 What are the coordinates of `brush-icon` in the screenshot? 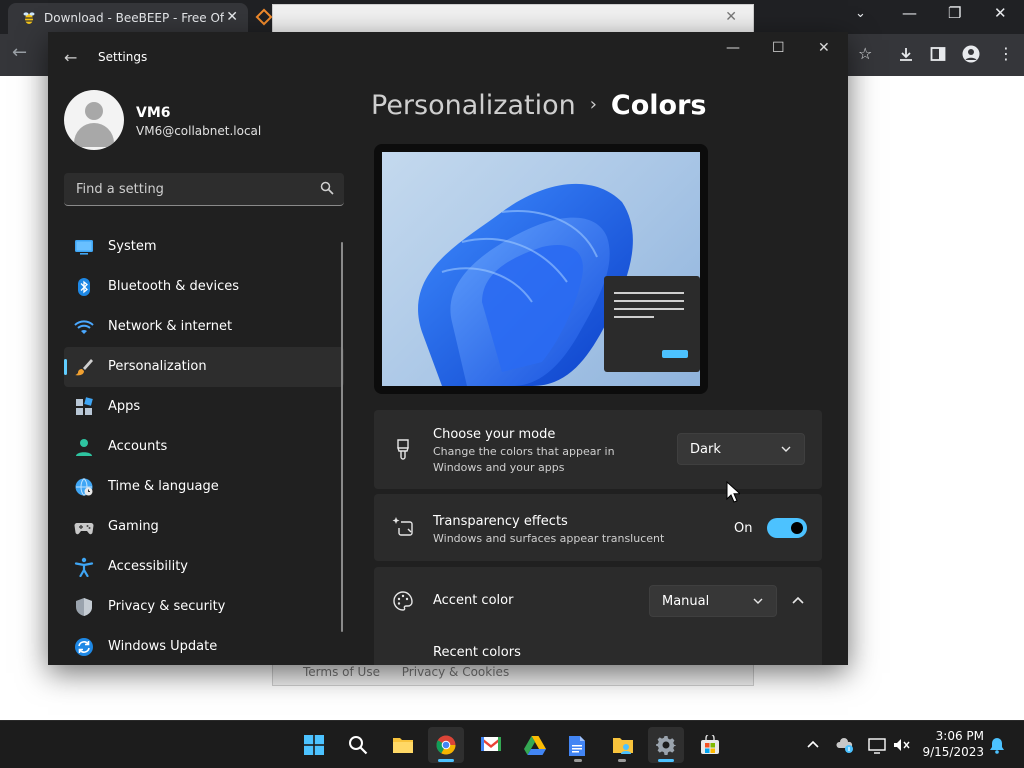 It's located at (84, 367).